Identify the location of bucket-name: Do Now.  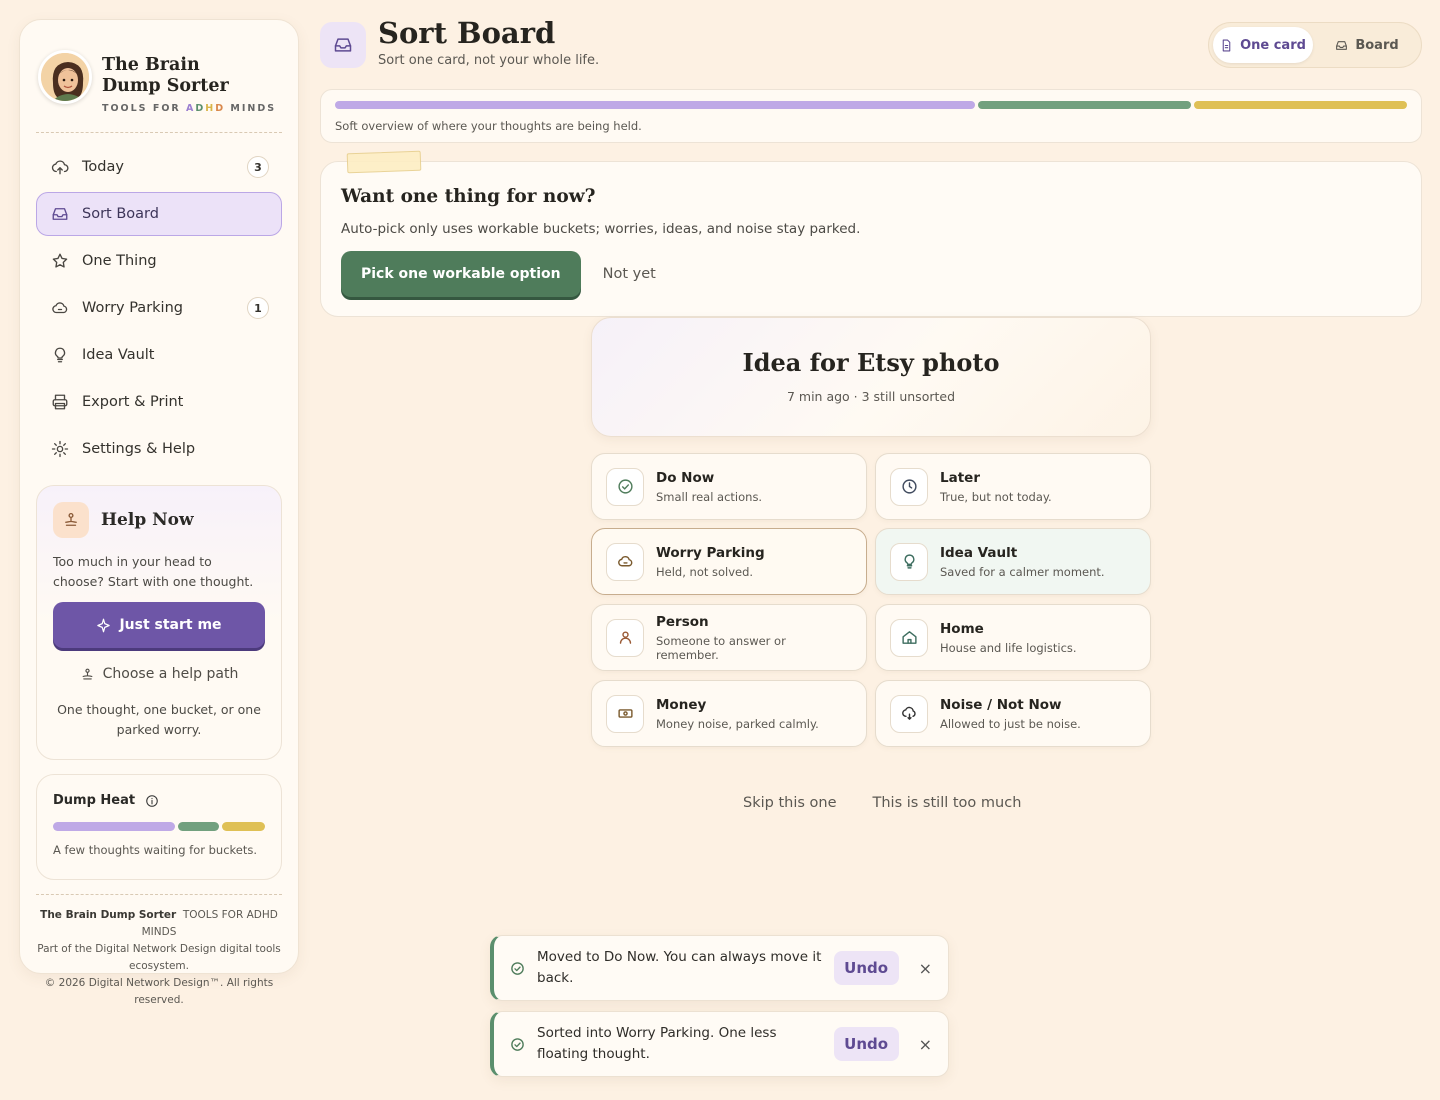
(685, 477).